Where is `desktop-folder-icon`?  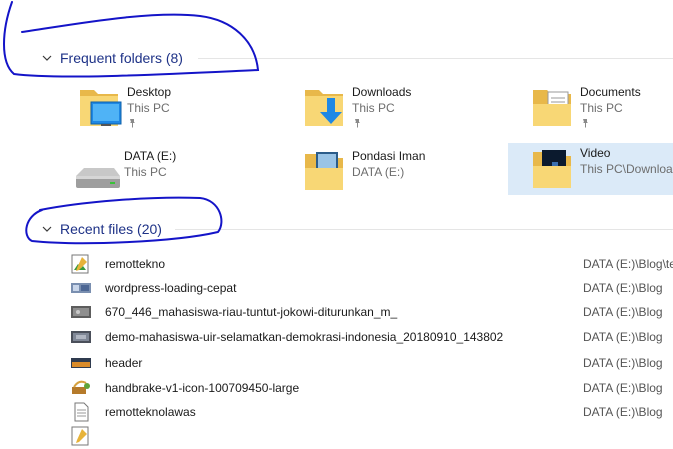 desktop-folder-icon is located at coordinates (101, 110).